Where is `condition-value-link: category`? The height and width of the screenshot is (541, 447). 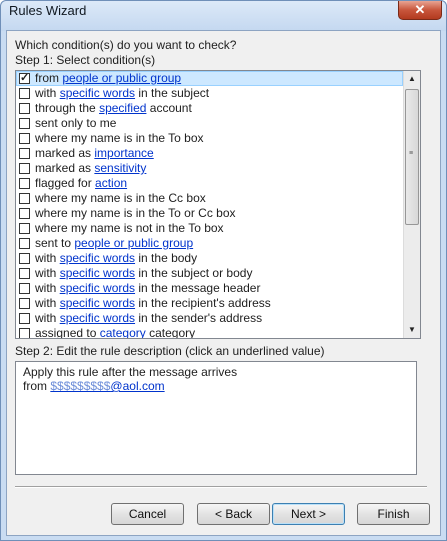
condition-value-link: category is located at coordinates (123, 332).